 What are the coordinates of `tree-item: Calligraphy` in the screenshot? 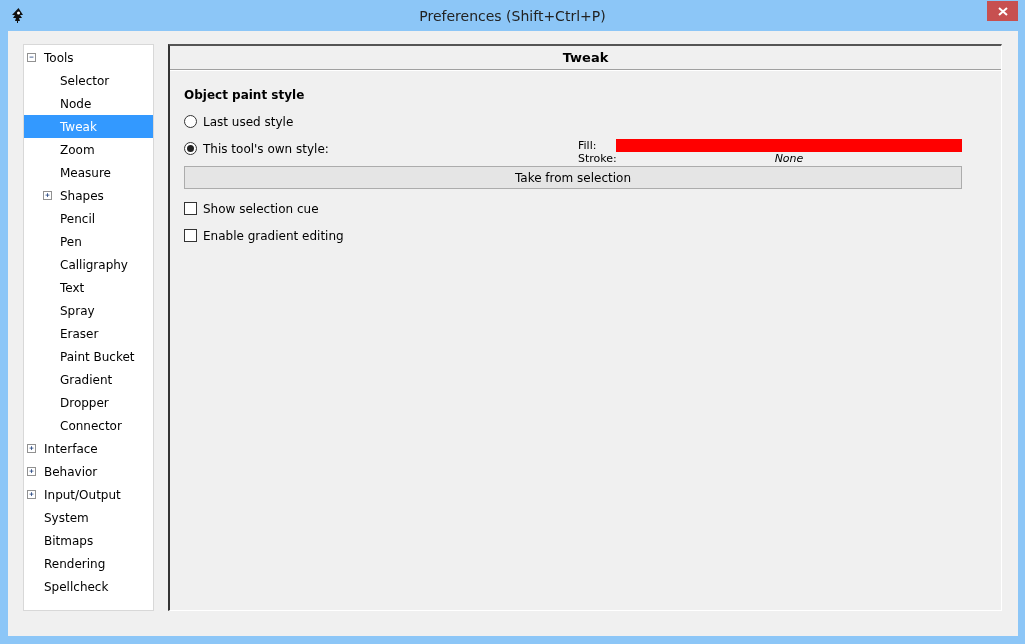 It's located at (88, 264).